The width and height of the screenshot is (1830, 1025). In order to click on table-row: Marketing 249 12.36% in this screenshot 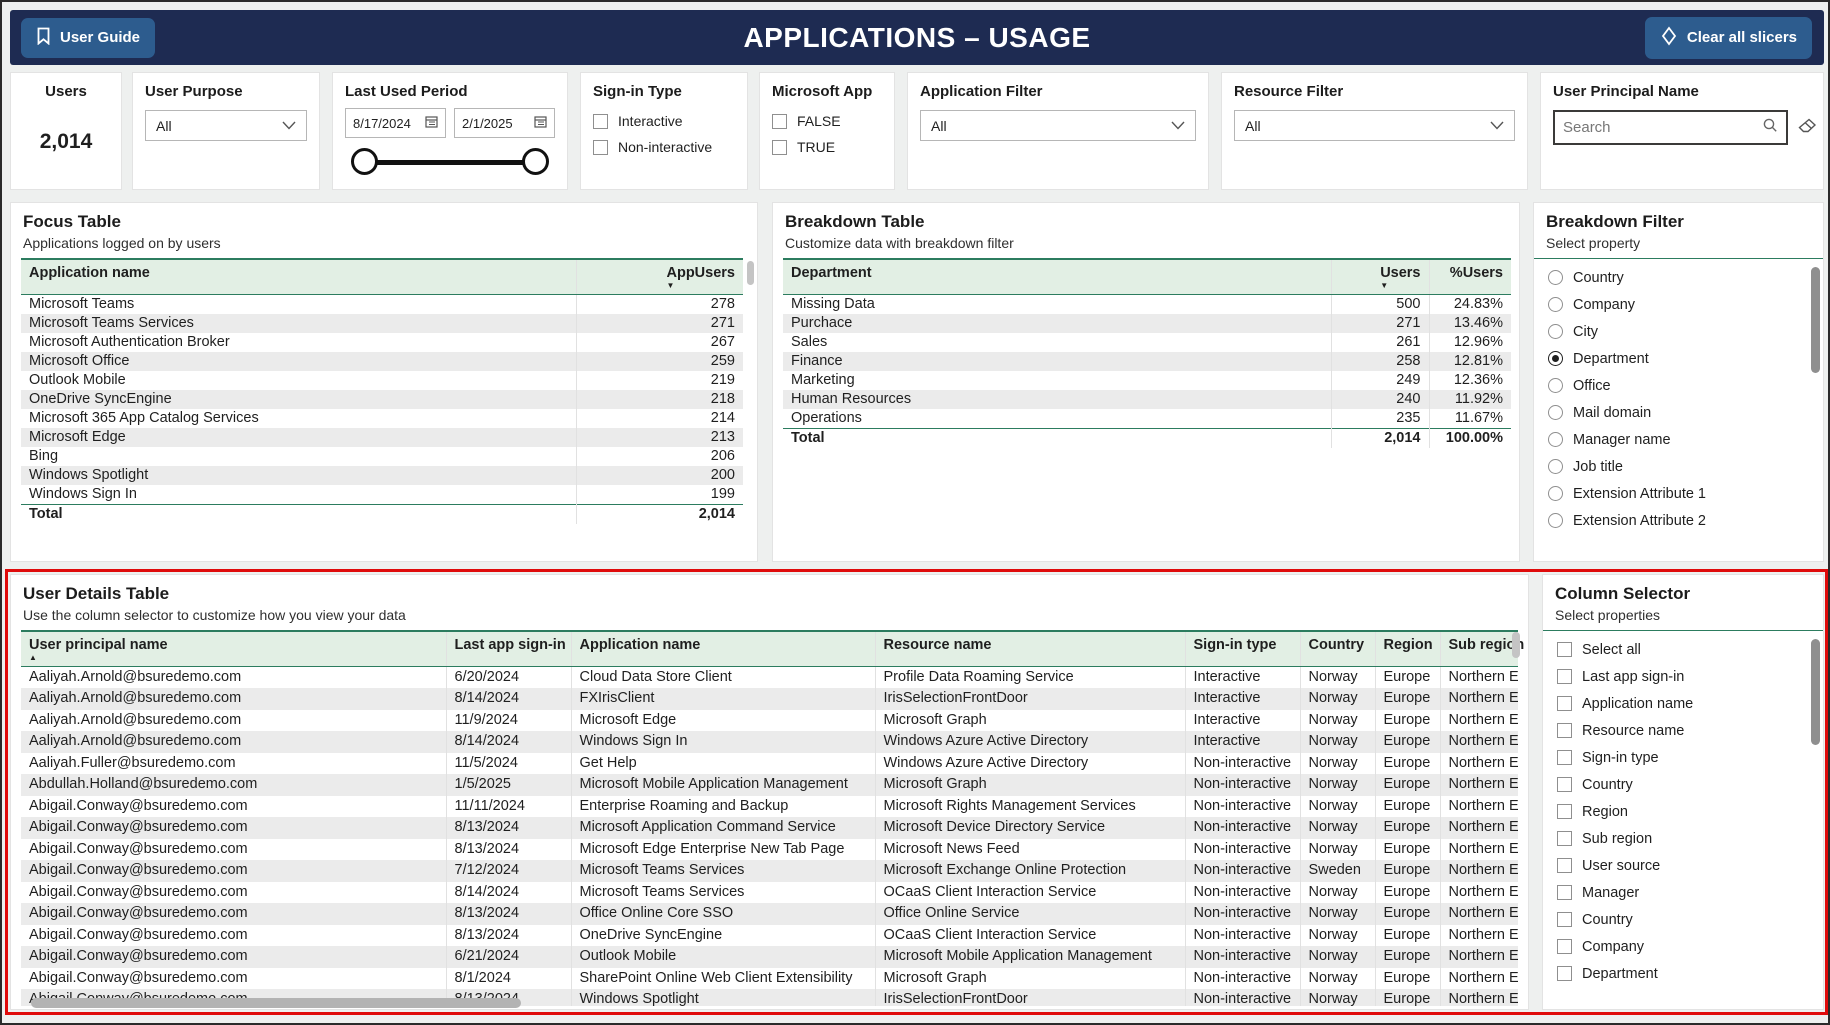, I will do `click(1147, 380)`.